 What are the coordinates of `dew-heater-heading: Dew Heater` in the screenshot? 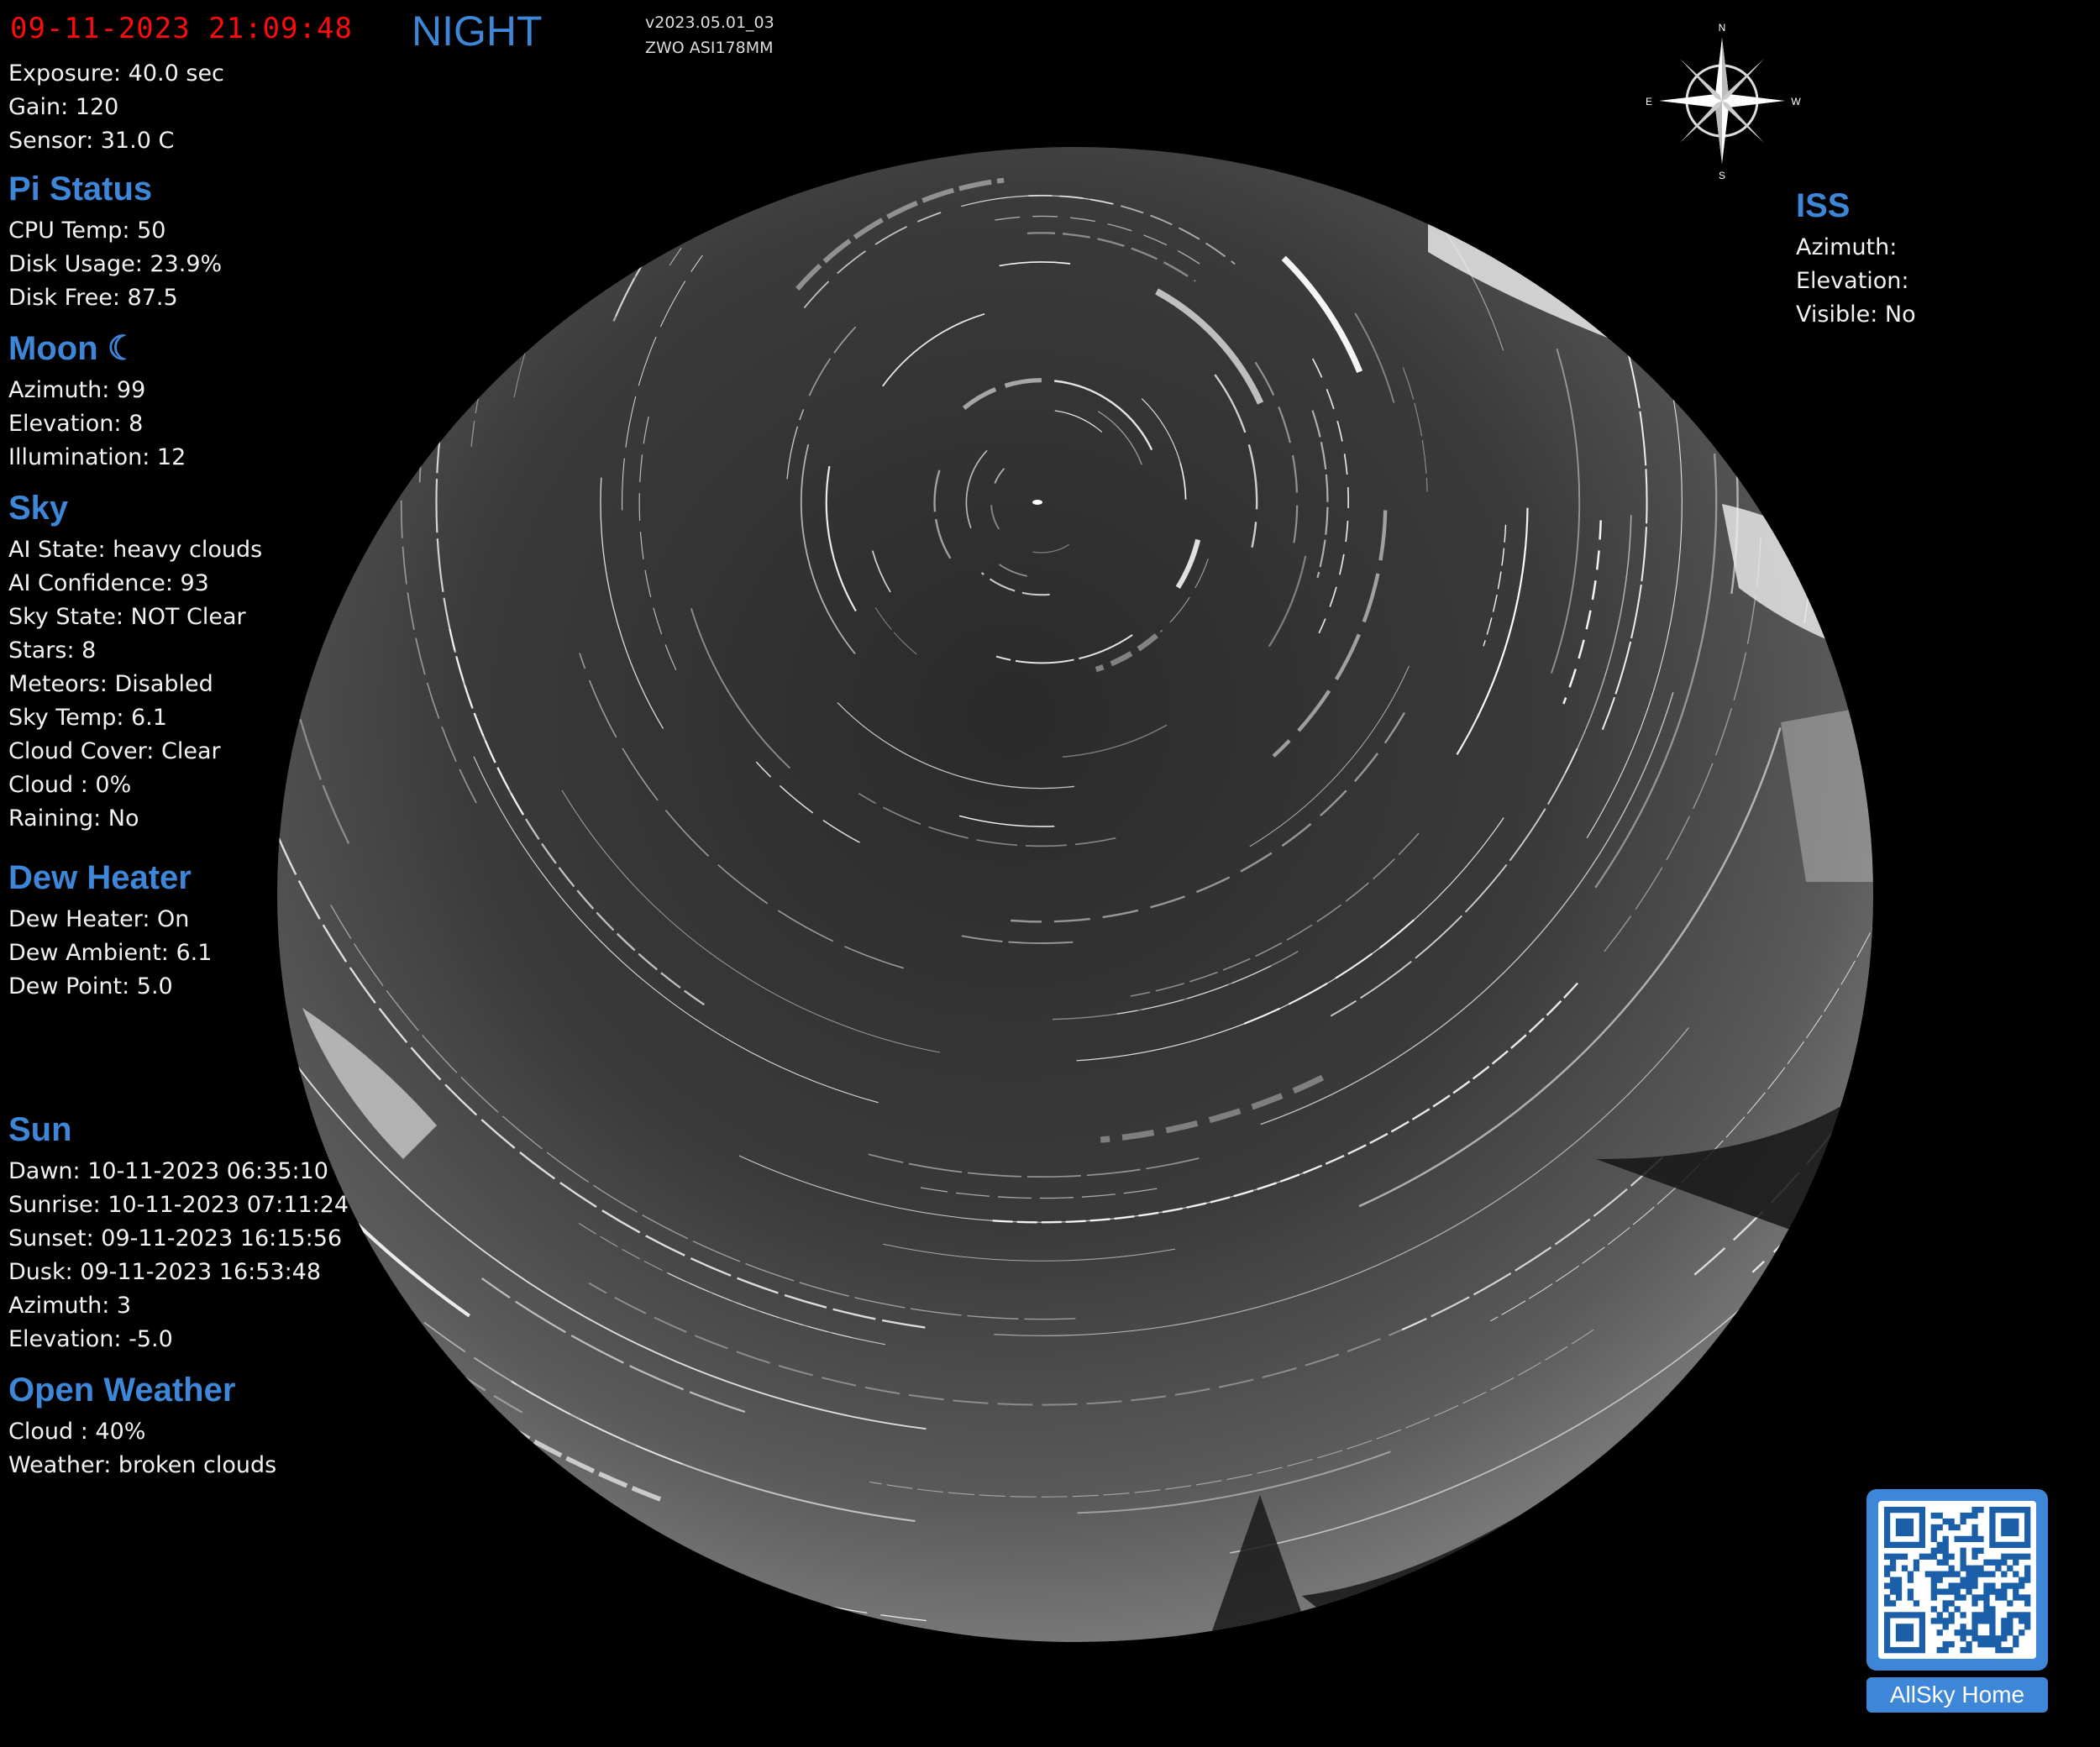 It's located at (100, 878).